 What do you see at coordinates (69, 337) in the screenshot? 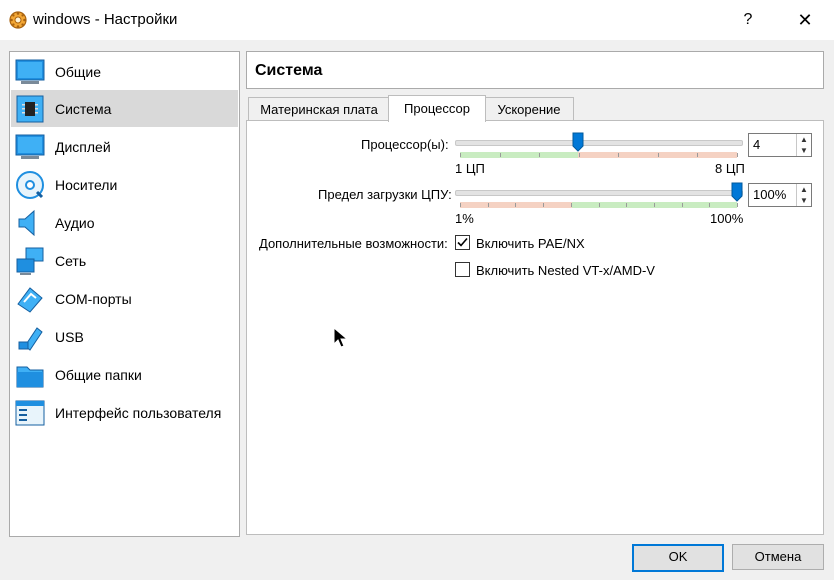
I see `sidebar-item-label: USB` at bounding box center [69, 337].